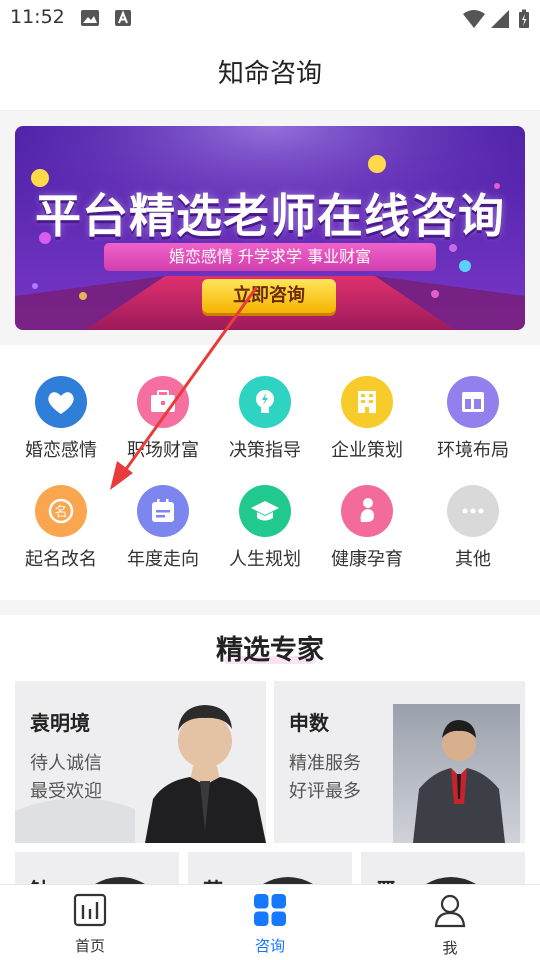 This screenshot has height=960, width=540. I want to click on category-label: 人生规划, so click(265, 559).